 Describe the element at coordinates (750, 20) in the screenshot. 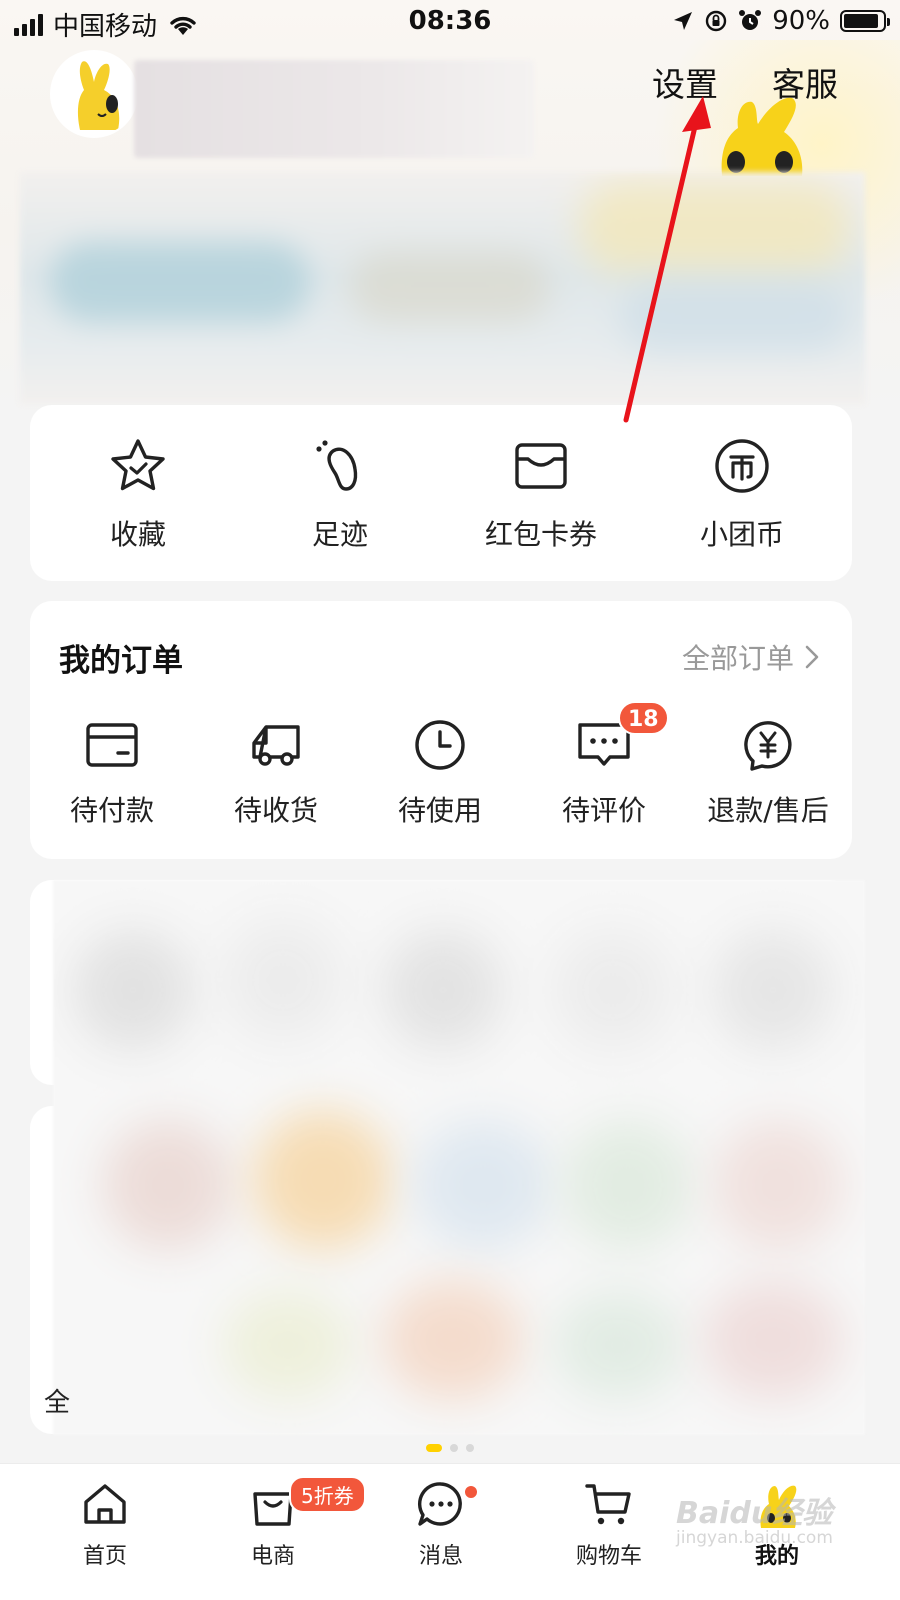

I see `alarm-icon` at that location.